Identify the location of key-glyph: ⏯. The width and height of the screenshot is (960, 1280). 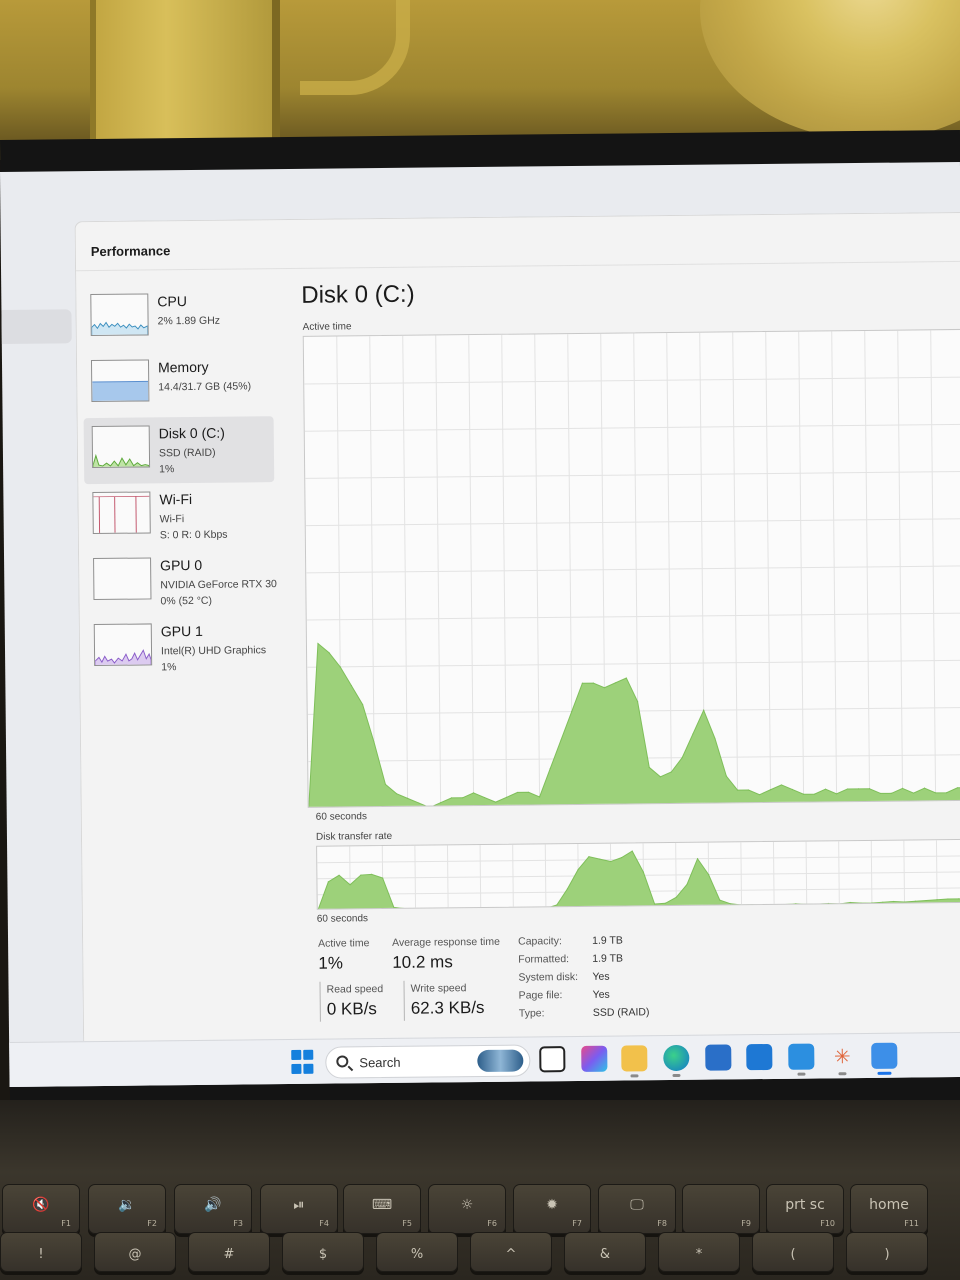
(299, 1205).